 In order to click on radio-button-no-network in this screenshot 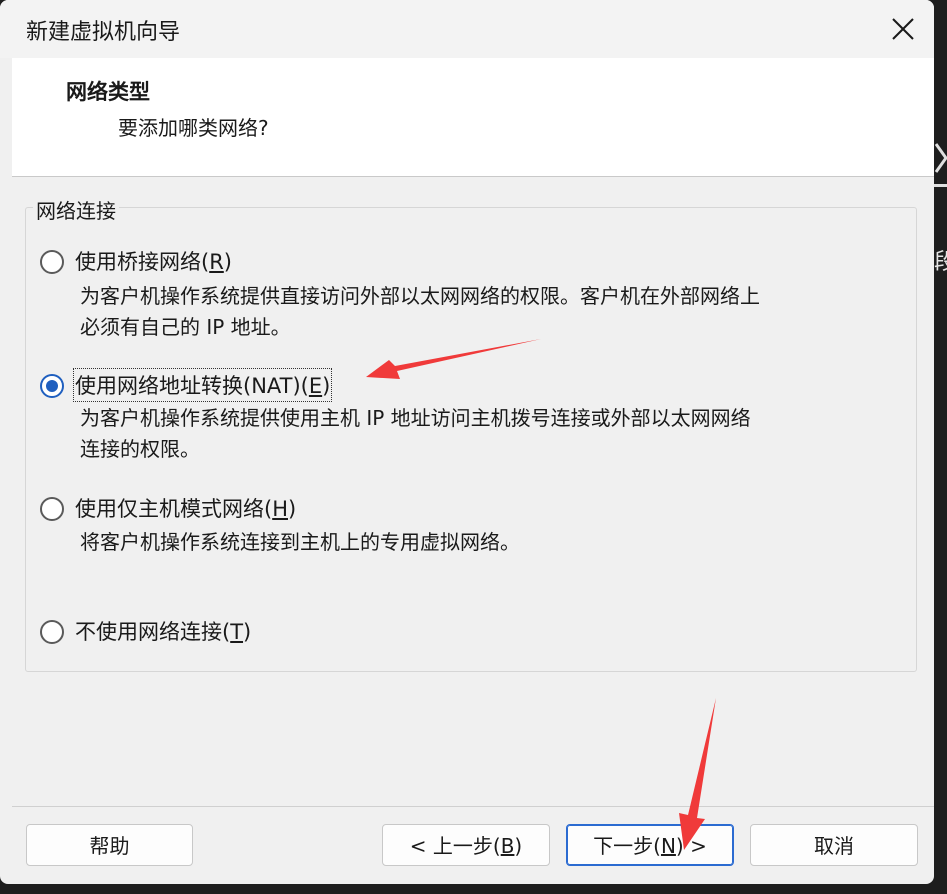, I will do `click(52, 632)`.